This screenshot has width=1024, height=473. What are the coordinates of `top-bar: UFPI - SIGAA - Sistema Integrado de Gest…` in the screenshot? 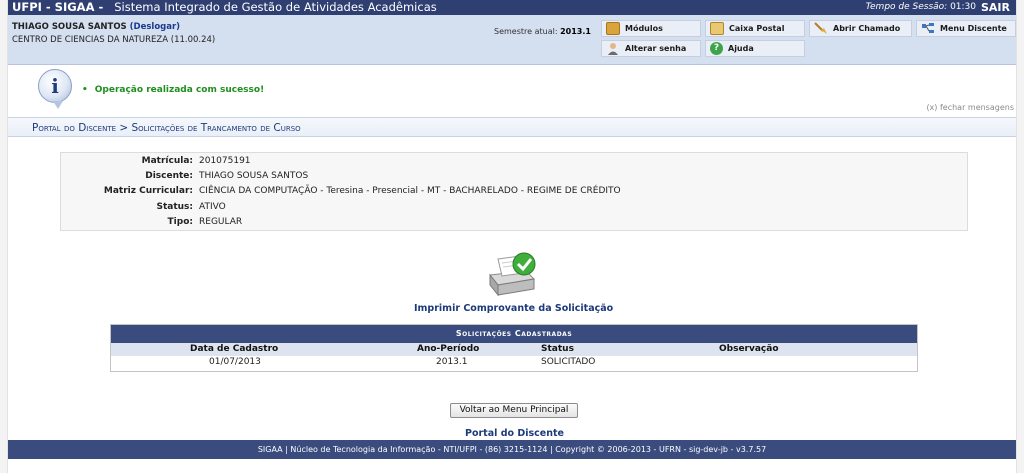 It's located at (512, 7).